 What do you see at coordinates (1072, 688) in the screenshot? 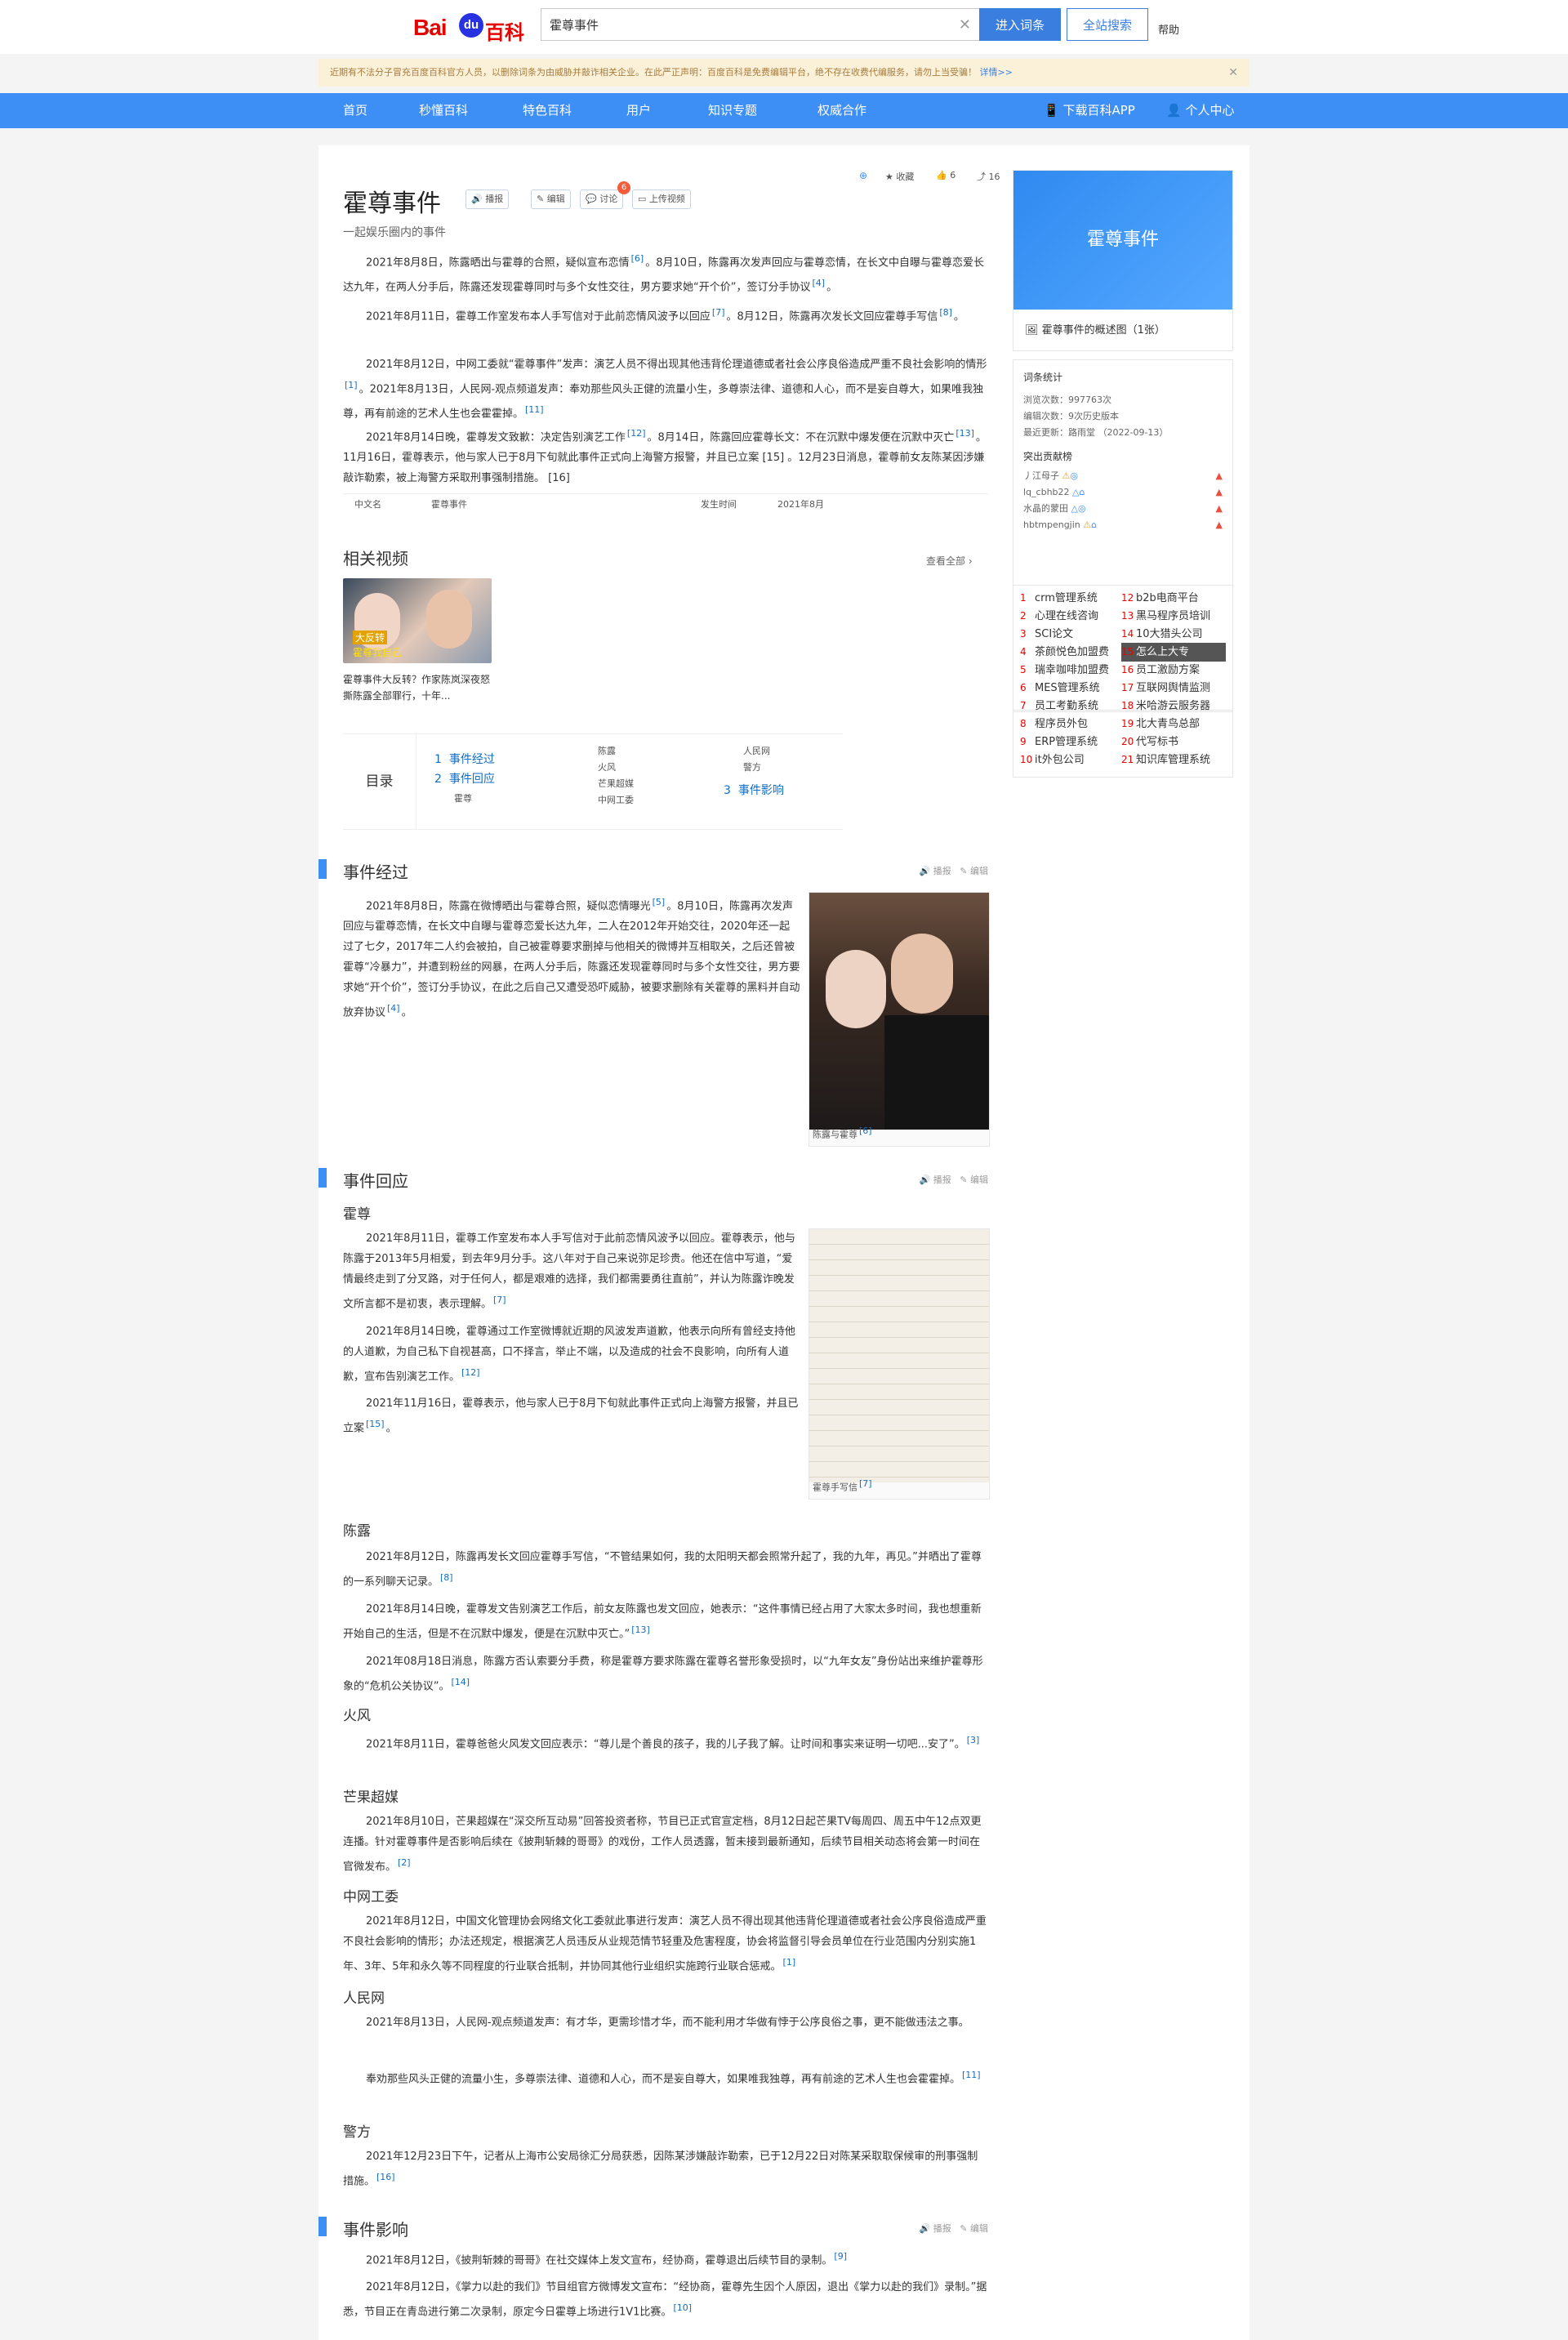
I see `ranking-item: 6 MES管理系统` at bounding box center [1072, 688].